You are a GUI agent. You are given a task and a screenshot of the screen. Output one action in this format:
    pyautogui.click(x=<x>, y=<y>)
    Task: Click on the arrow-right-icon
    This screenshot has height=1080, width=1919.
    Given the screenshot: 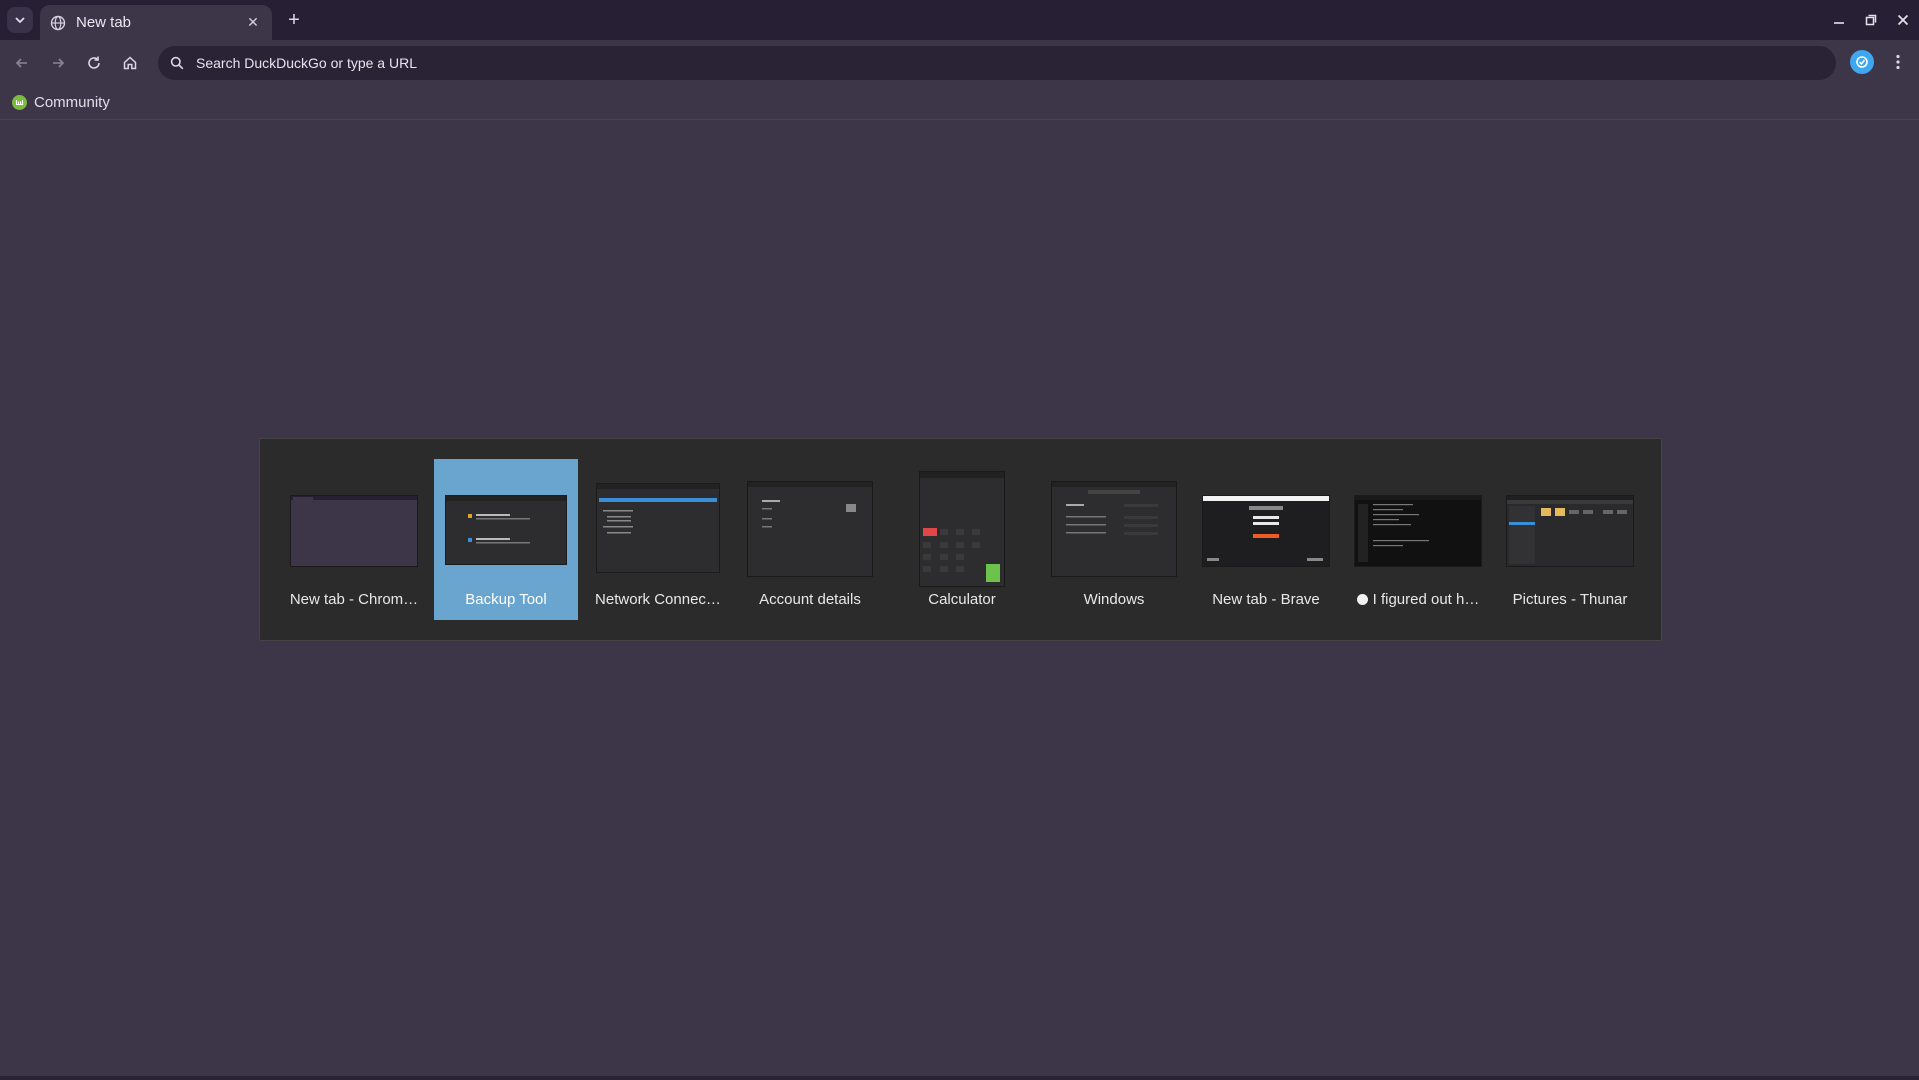 What is the action you would take?
    pyautogui.click(x=59, y=63)
    